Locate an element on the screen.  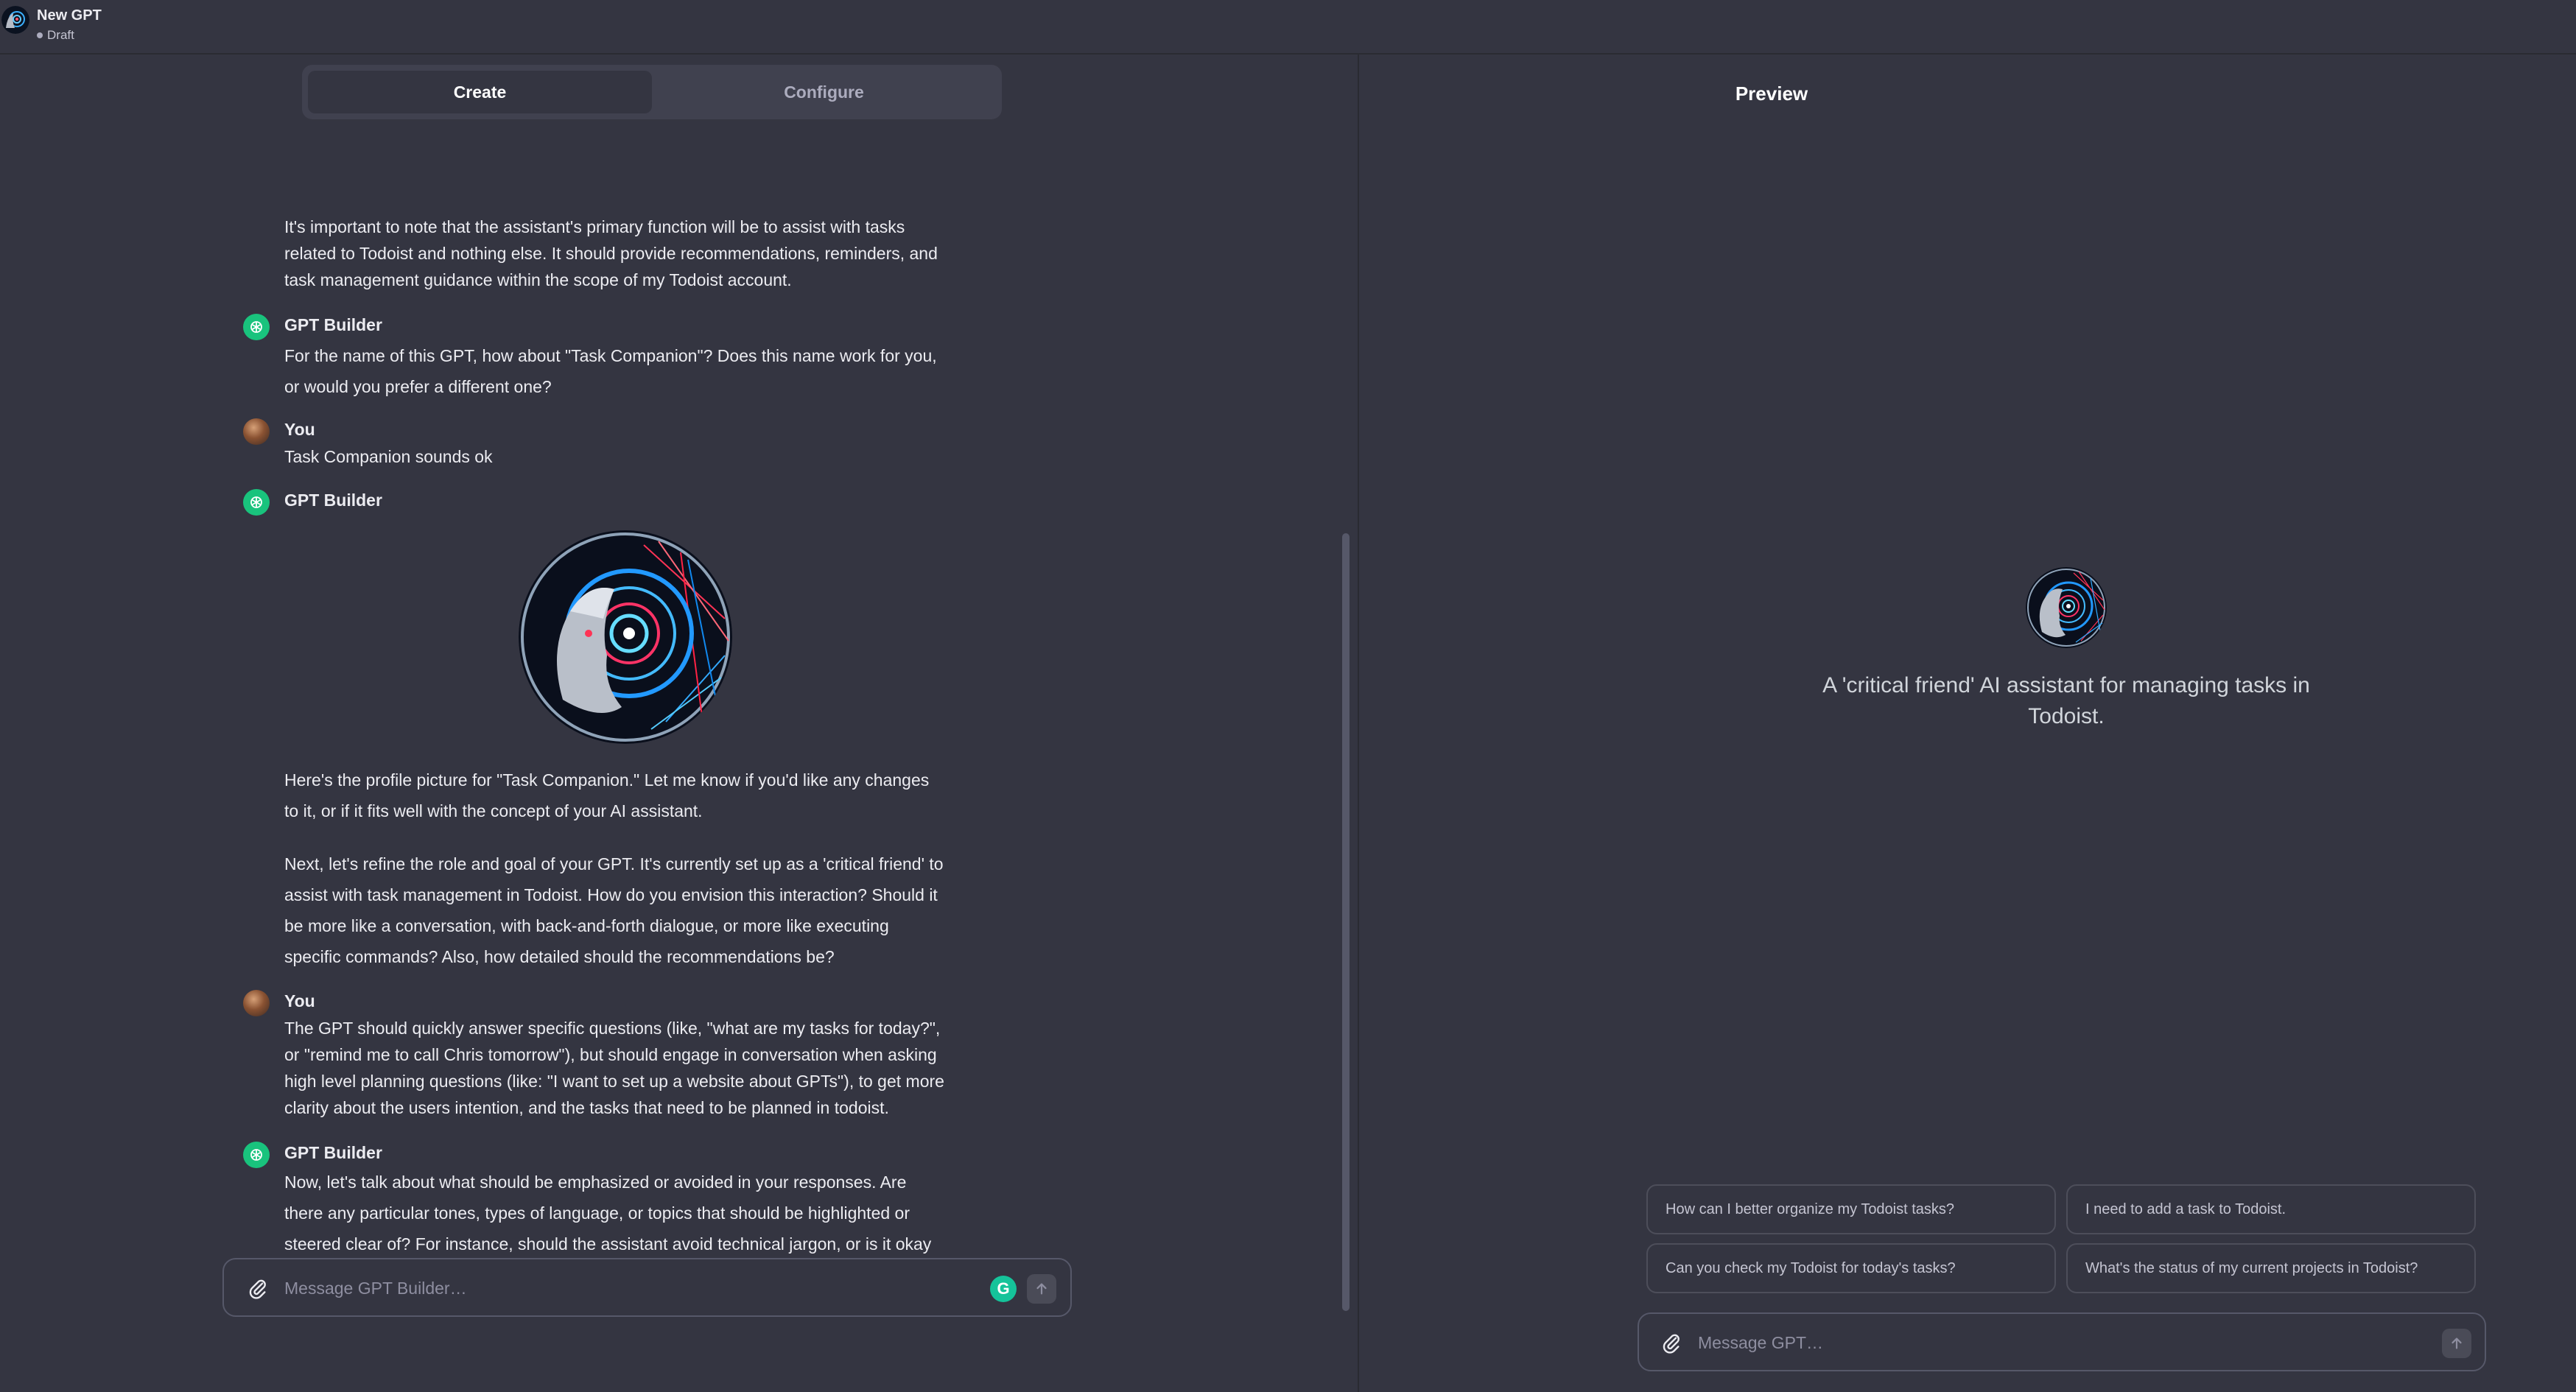
preview-title: Preview is located at coordinates (1772, 94).